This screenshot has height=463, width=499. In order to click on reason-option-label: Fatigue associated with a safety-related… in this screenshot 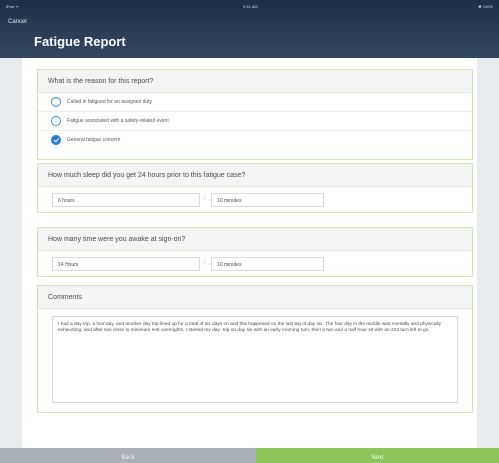, I will do `click(118, 121)`.